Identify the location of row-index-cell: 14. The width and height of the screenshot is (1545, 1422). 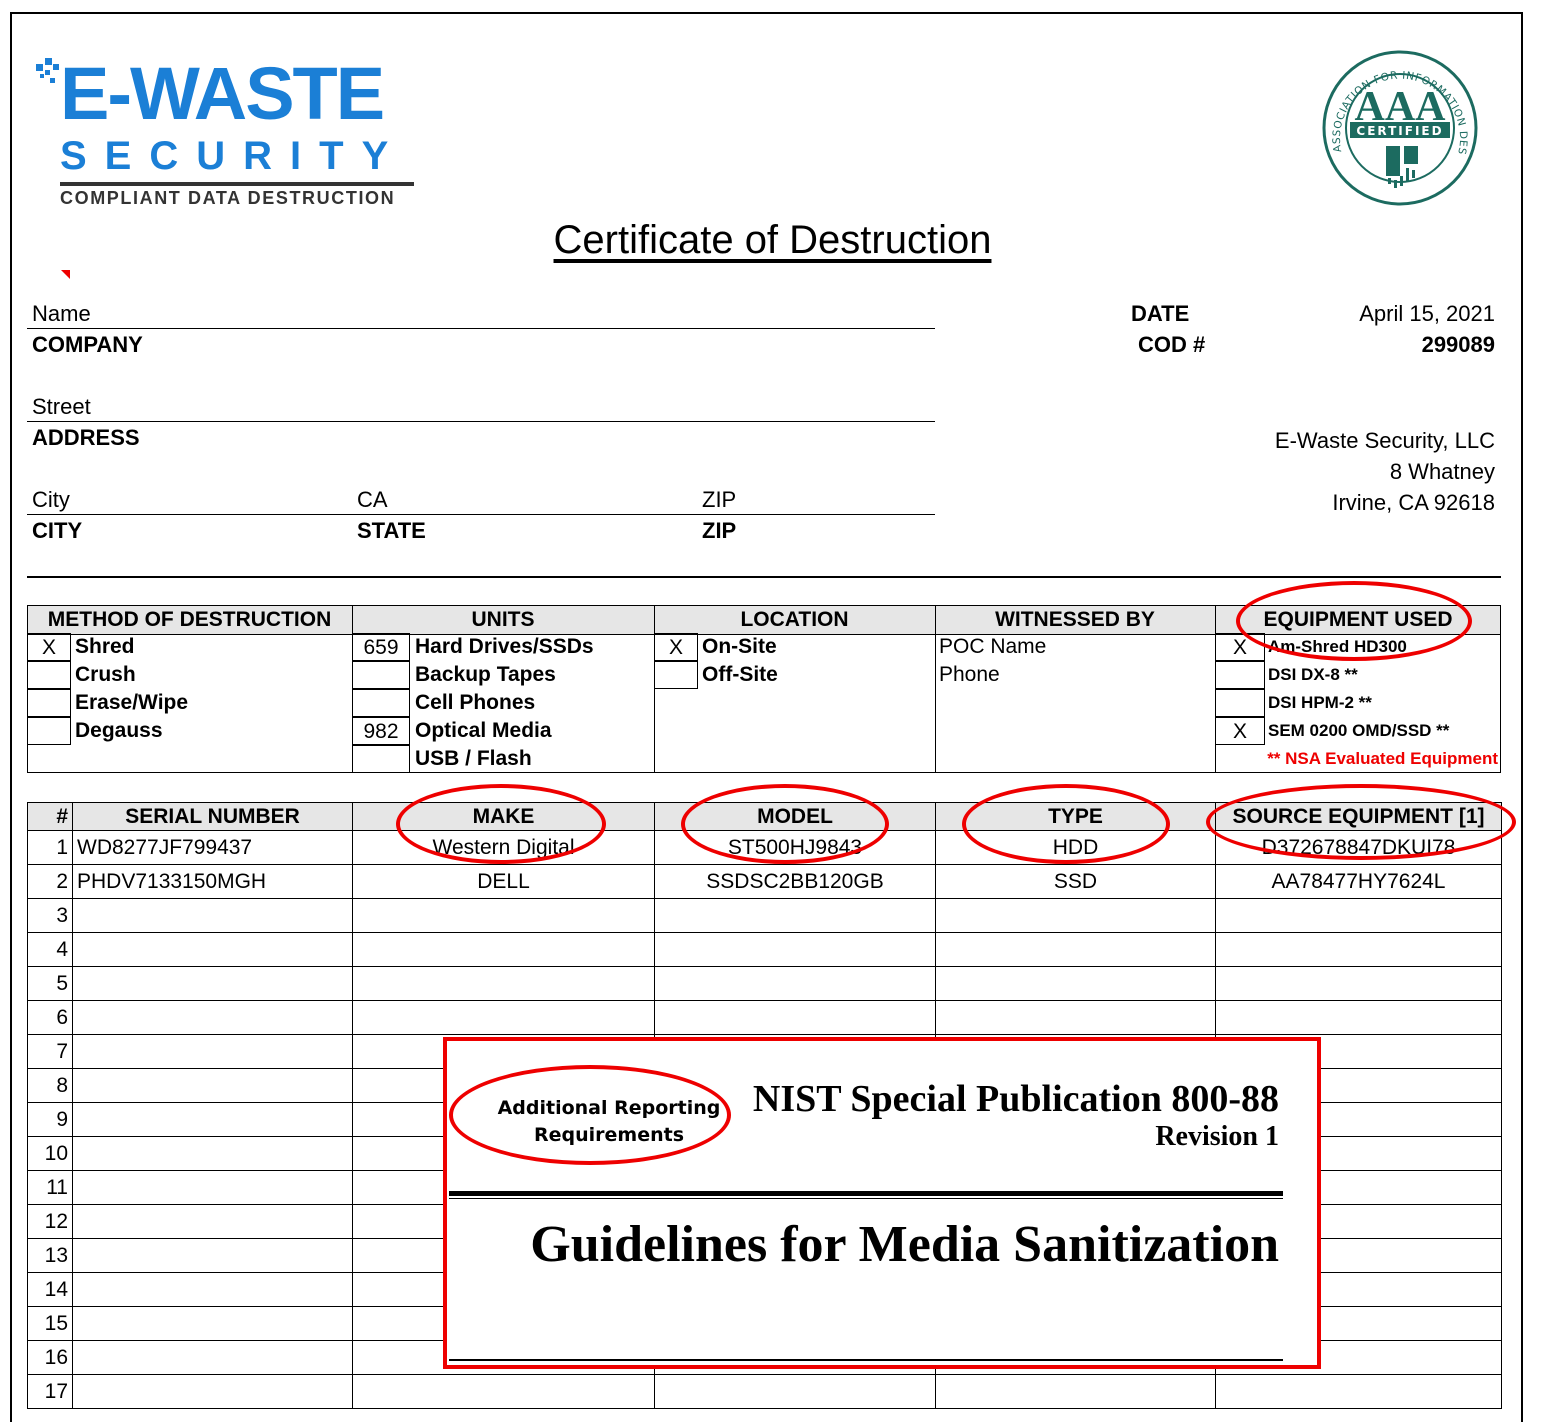
(50, 1289).